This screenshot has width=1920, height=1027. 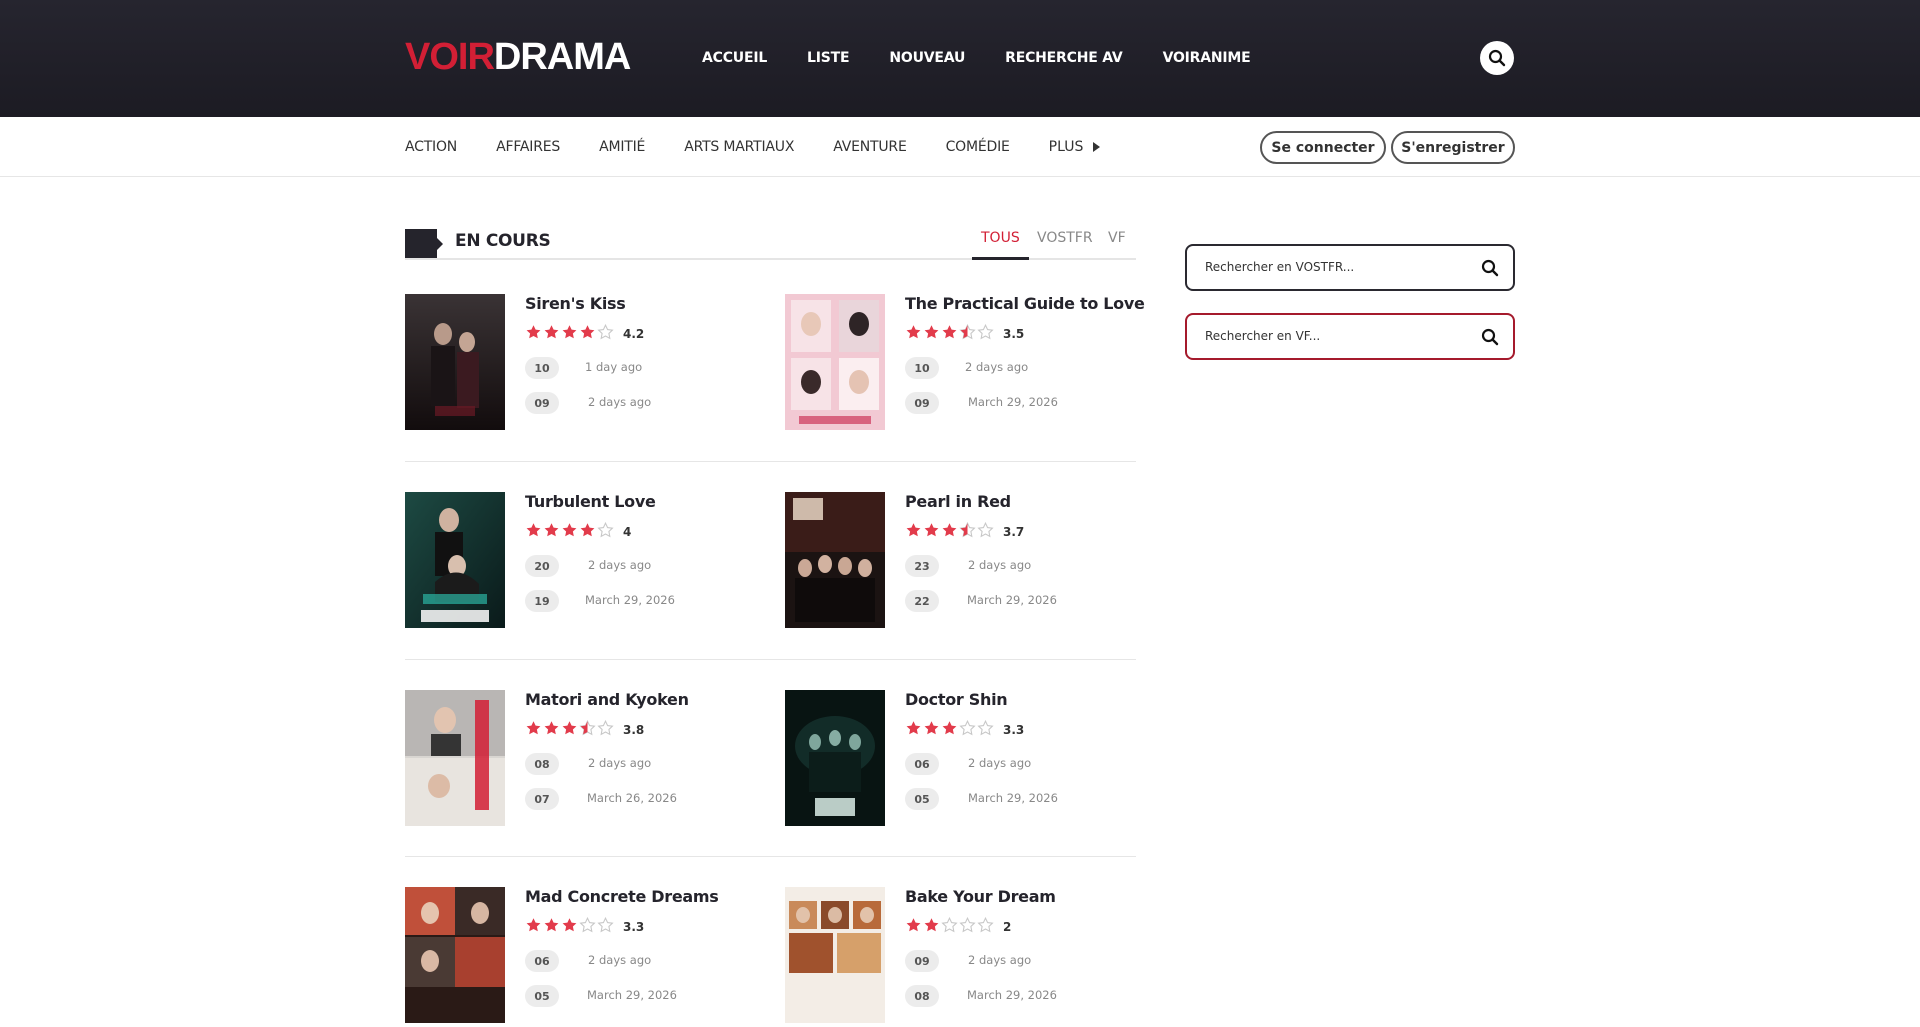 What do you see at coordinates (575, 303) in the screenshot?
I see `drama-title: Siren's Kiss` at bounding box center [575, 303].